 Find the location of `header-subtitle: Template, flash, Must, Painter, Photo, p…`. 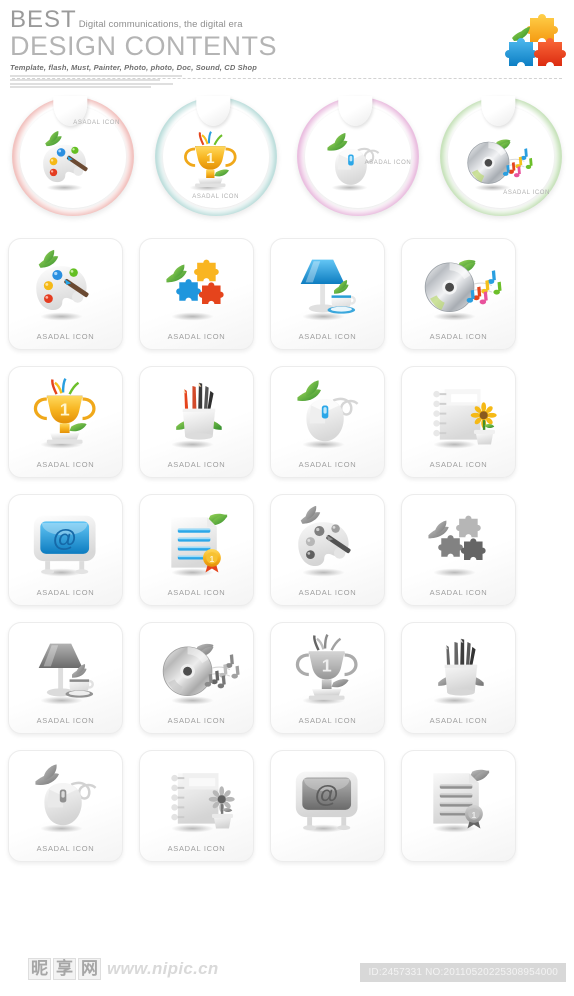

header-subtitle: Template, flash, Must, Painter, Photo, p… is located at coordinates (133, 68).